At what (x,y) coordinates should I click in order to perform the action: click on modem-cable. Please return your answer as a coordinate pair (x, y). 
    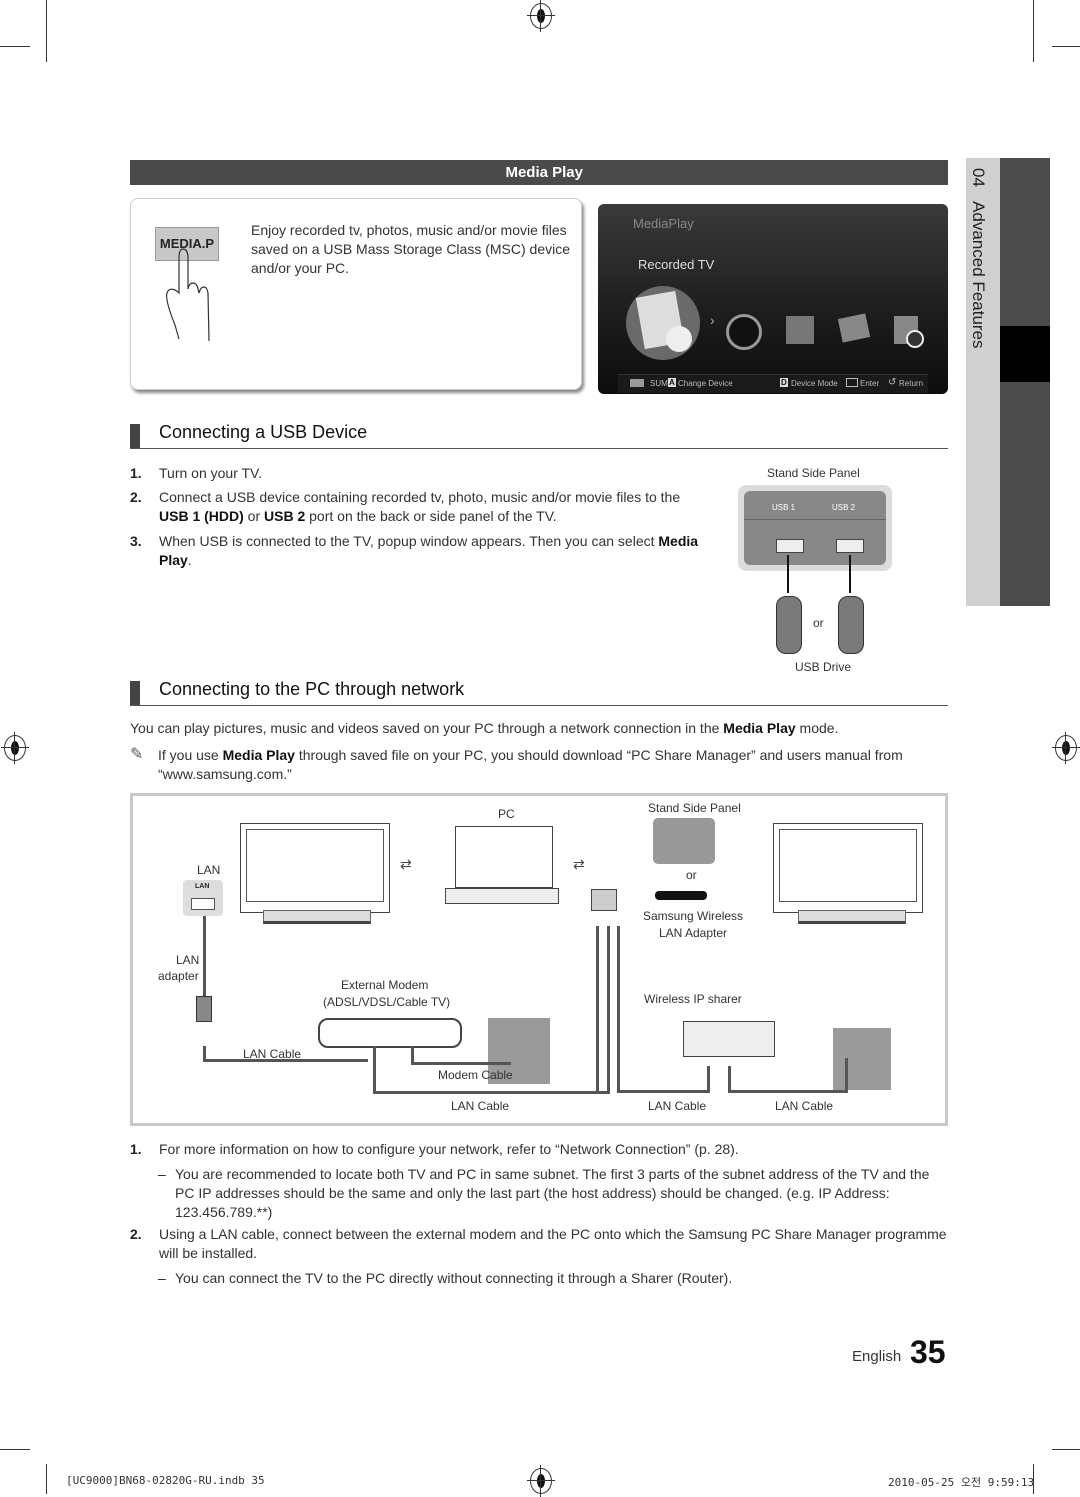
    Looking at the image, I should click on (461, 1063).